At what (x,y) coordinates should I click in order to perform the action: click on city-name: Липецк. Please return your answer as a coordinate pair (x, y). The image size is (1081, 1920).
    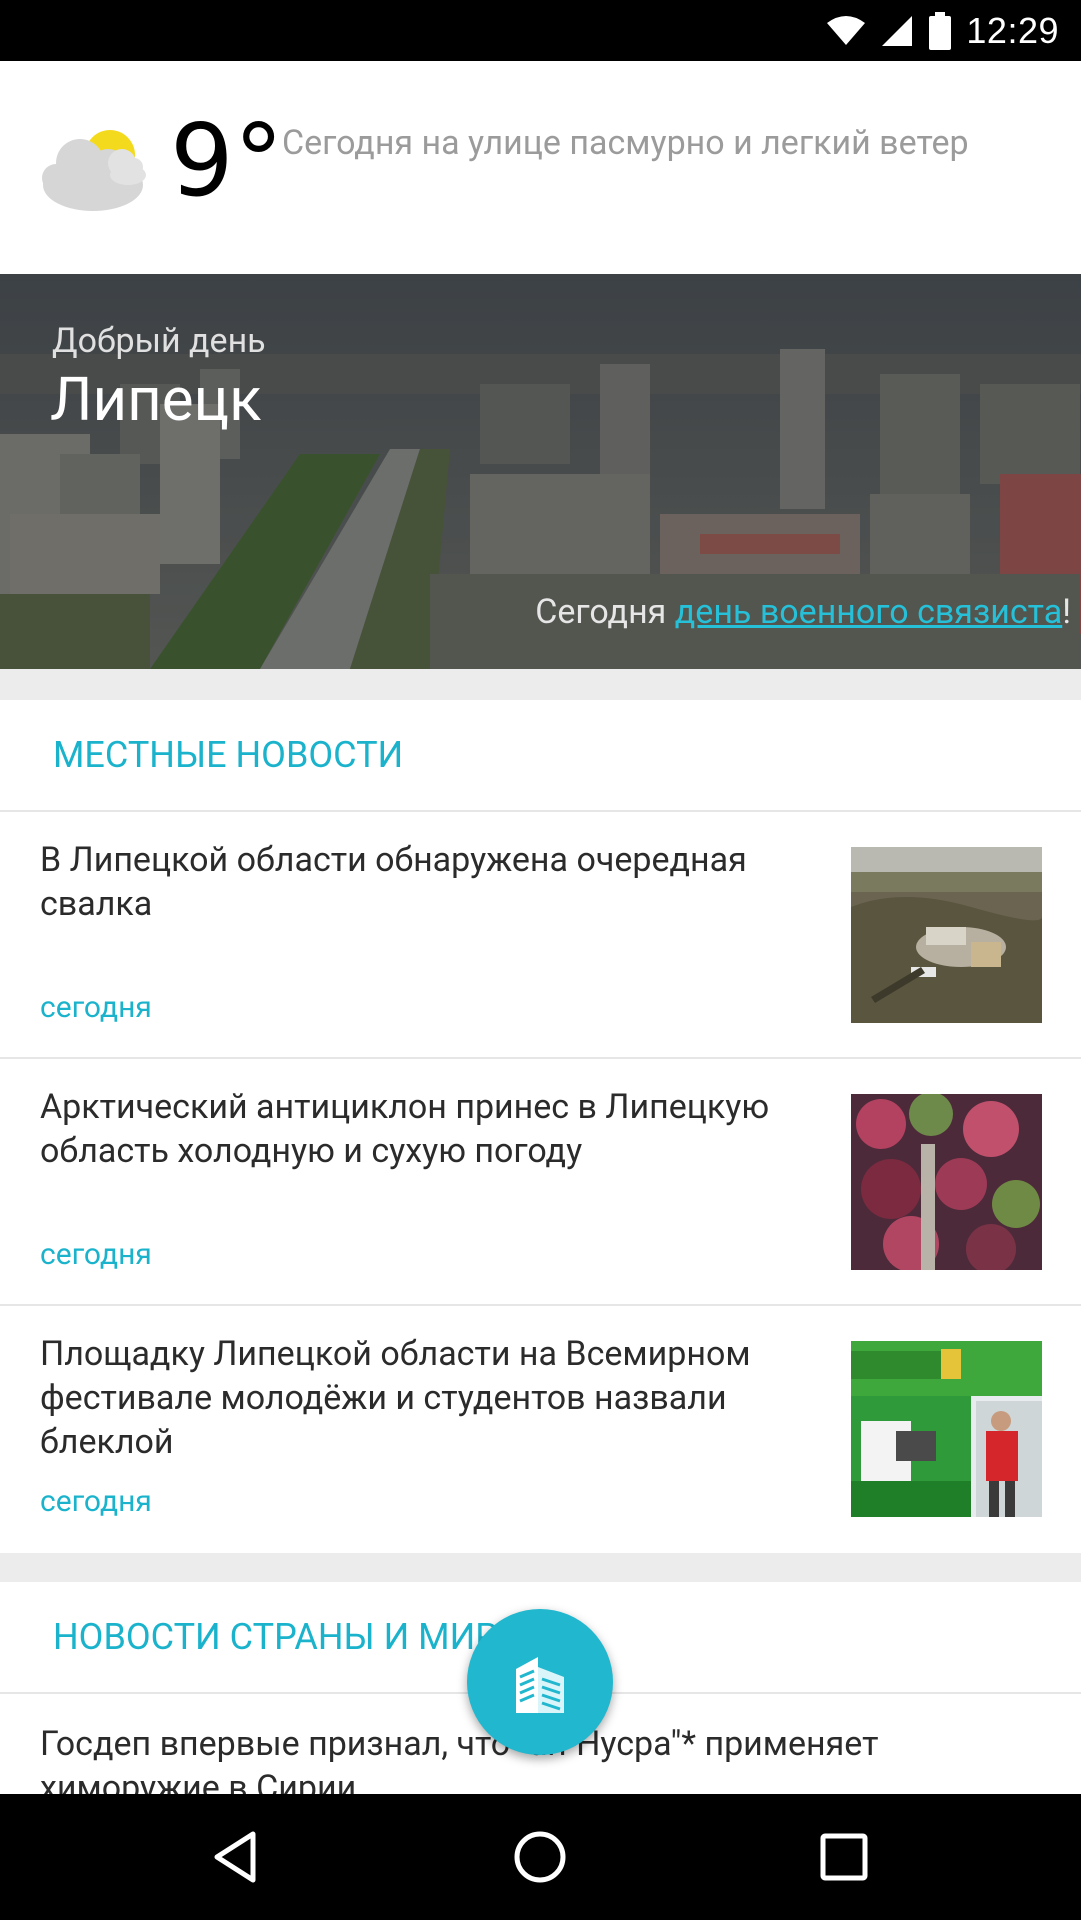
    Looking at the image, I should click on (156, 399).